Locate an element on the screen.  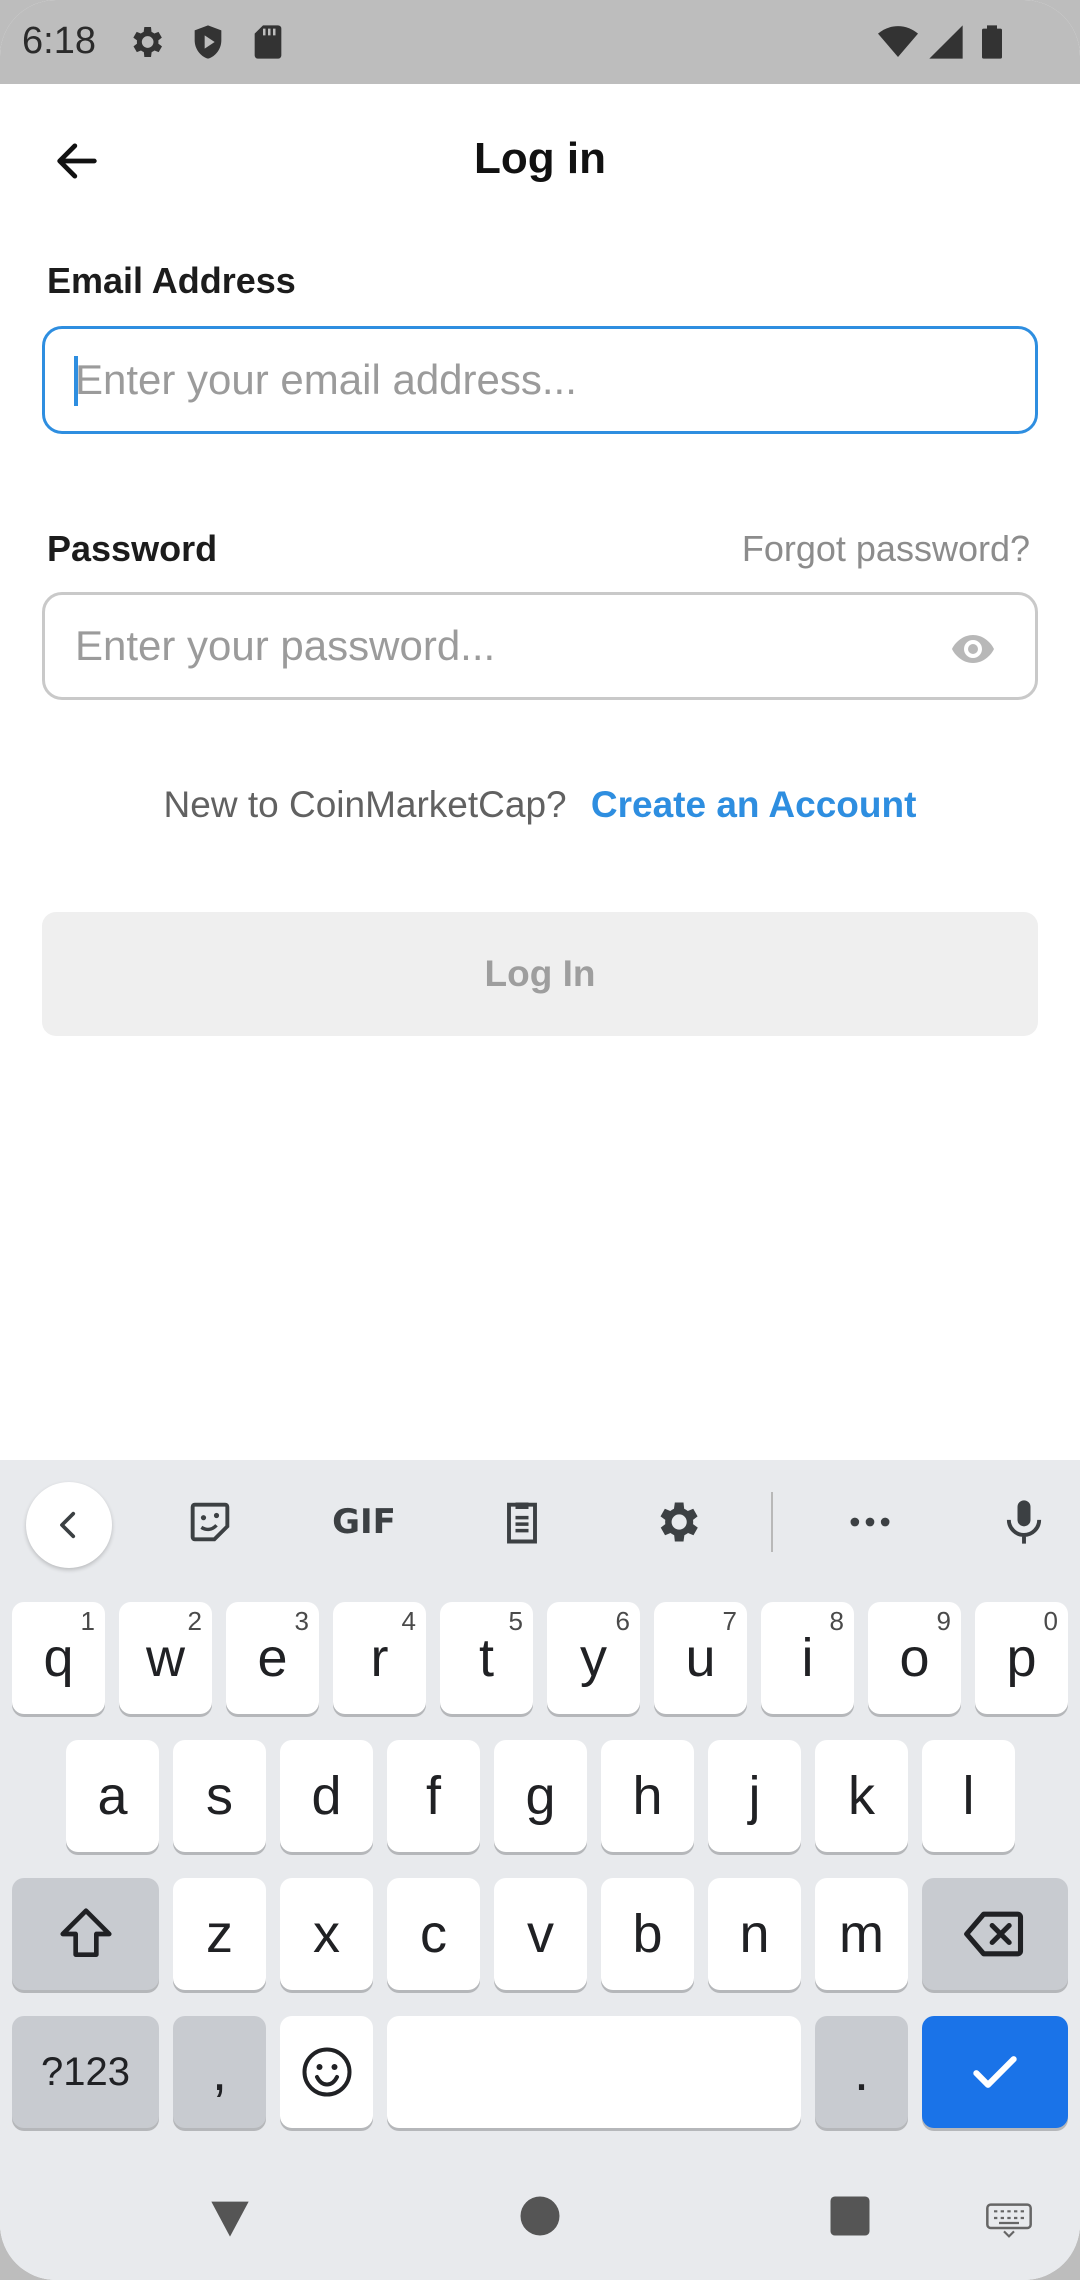
clipboard-icon is located at coordinates (522, 1523).